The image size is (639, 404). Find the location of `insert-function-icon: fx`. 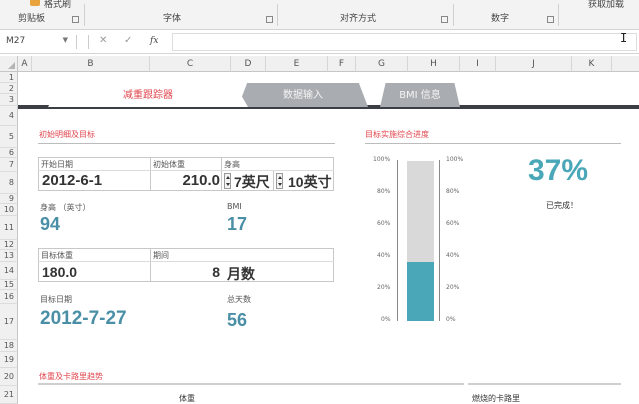

insert-function-icon: fx is located at coordinates (154, 41).